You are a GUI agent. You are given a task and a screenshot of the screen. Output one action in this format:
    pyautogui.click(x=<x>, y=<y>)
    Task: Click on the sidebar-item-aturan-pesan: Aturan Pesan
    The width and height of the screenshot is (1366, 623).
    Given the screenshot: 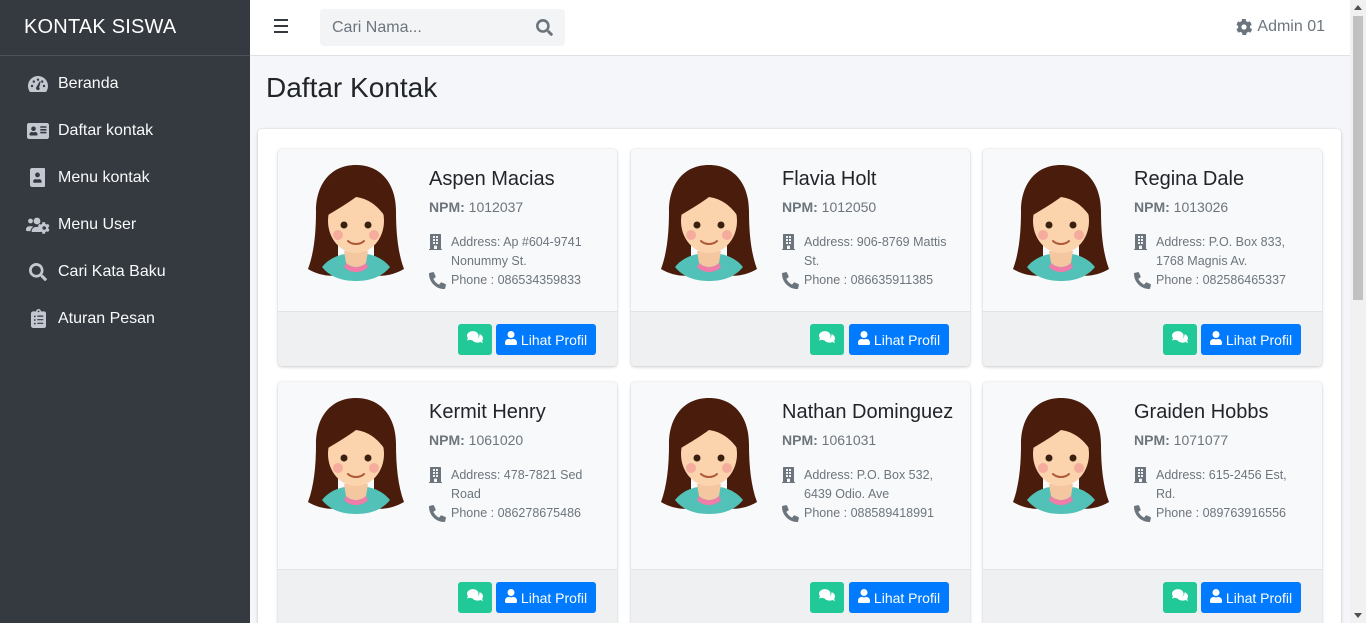 What is the action you would take?
    pyautogui.click(x=125, y=318)
    